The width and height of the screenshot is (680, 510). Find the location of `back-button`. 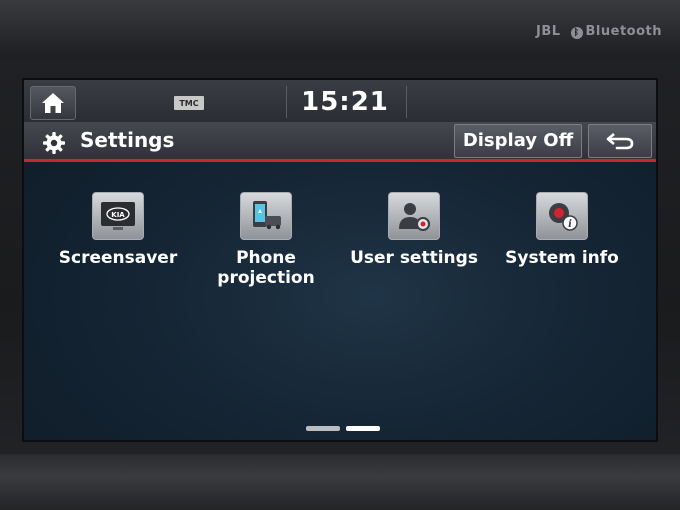

back-button is located at coordinates (620, 141).